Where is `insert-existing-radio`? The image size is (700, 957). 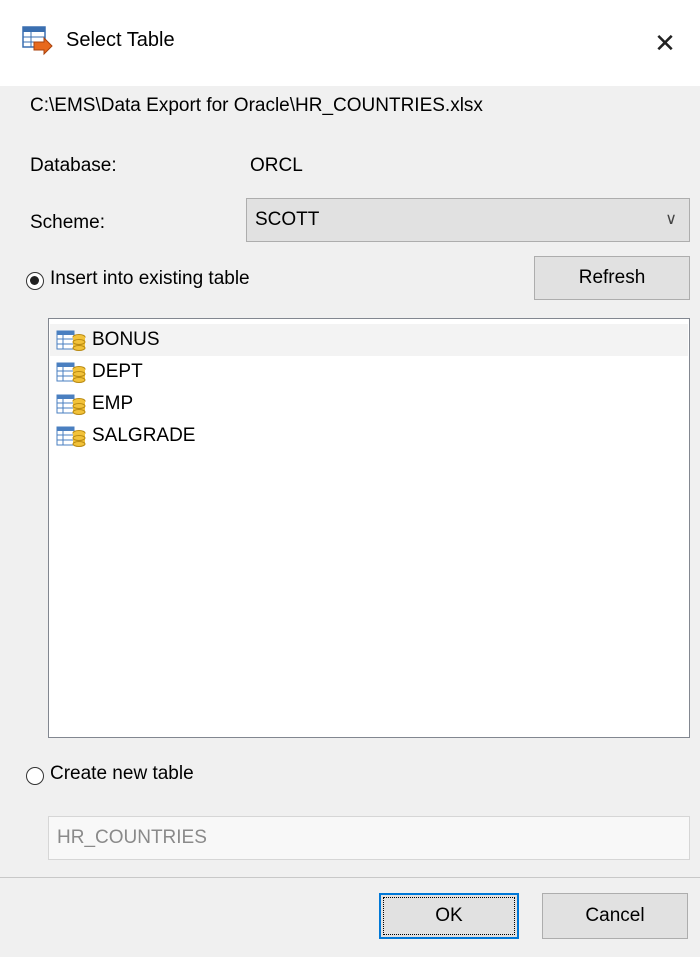
insert-existing-radio is located at coordinates (35, 281).